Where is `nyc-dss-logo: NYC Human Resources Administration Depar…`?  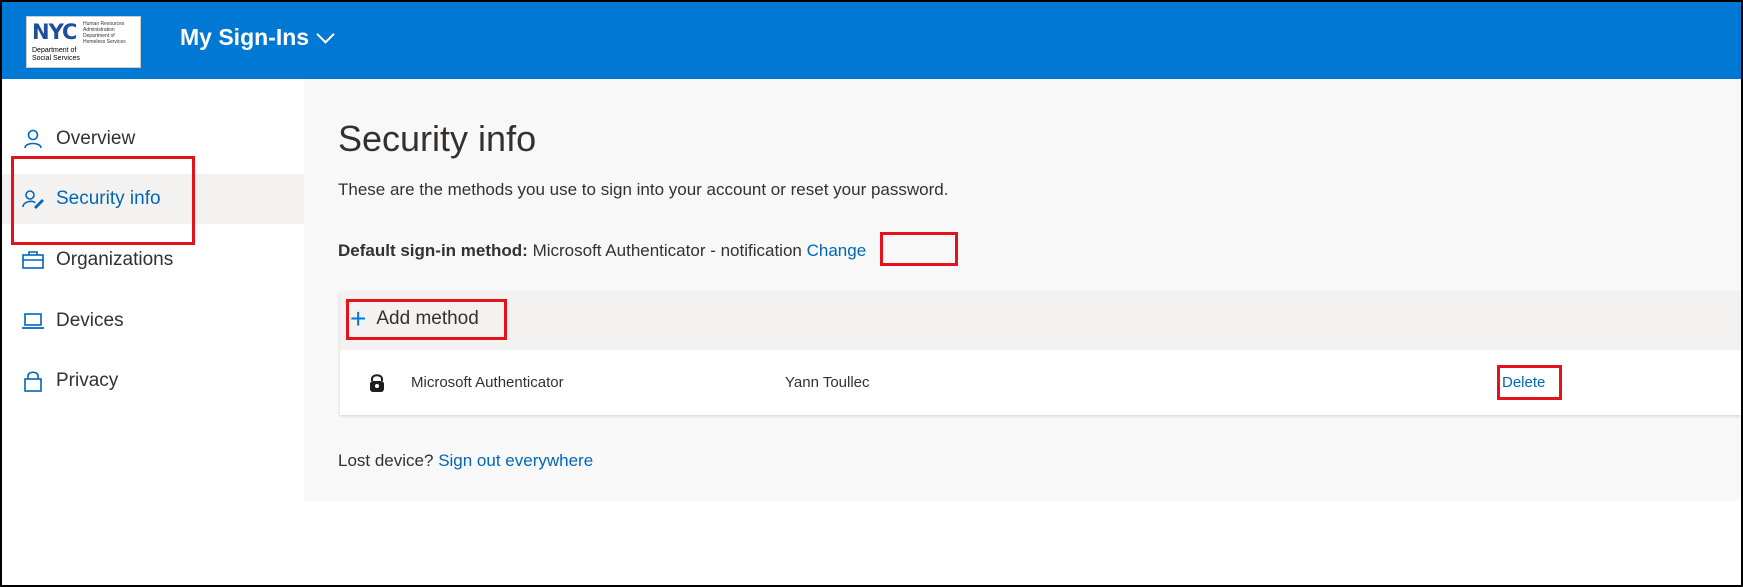
nyc-dss-logo: NYC Human Resources Administration Depar… is located at coordinates (83, 42).